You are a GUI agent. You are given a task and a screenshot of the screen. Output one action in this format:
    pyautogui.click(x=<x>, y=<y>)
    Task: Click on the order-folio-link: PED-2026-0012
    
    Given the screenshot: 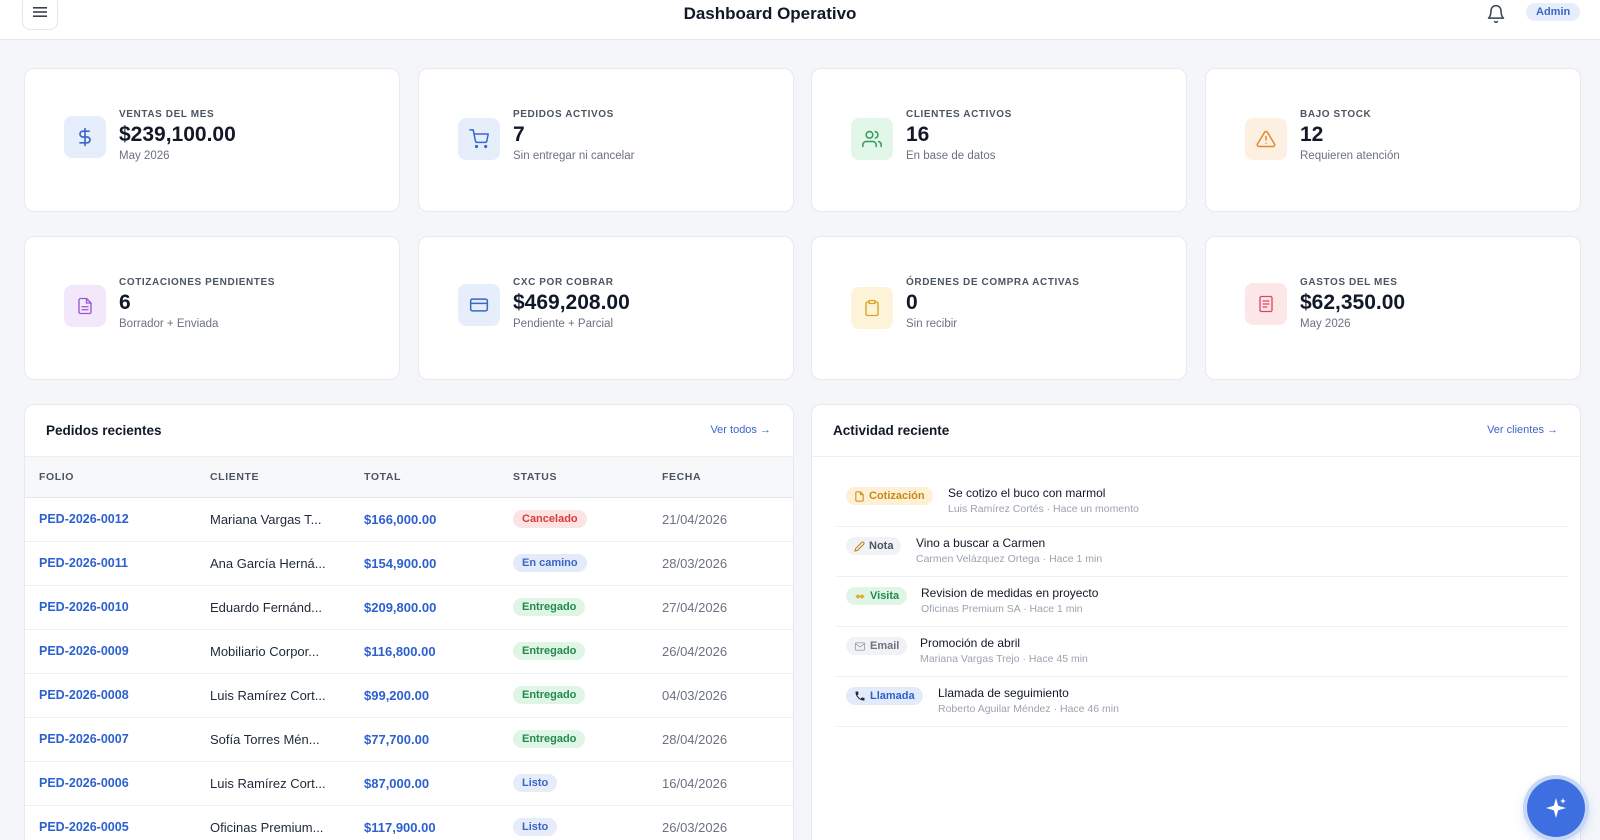 What is the action you would take?
    pyautogui.click(x=117, y=519)
    